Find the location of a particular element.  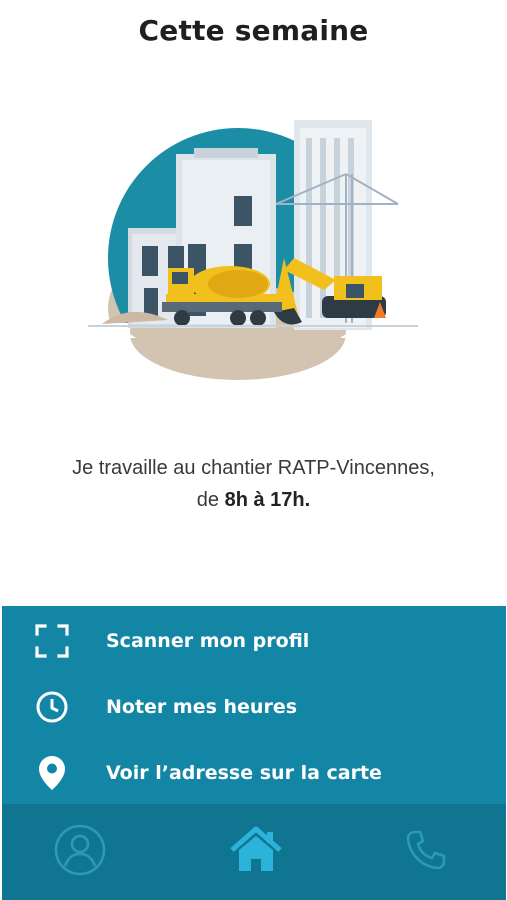

page-title: Cette semaine is located at coordinates (253, 30).